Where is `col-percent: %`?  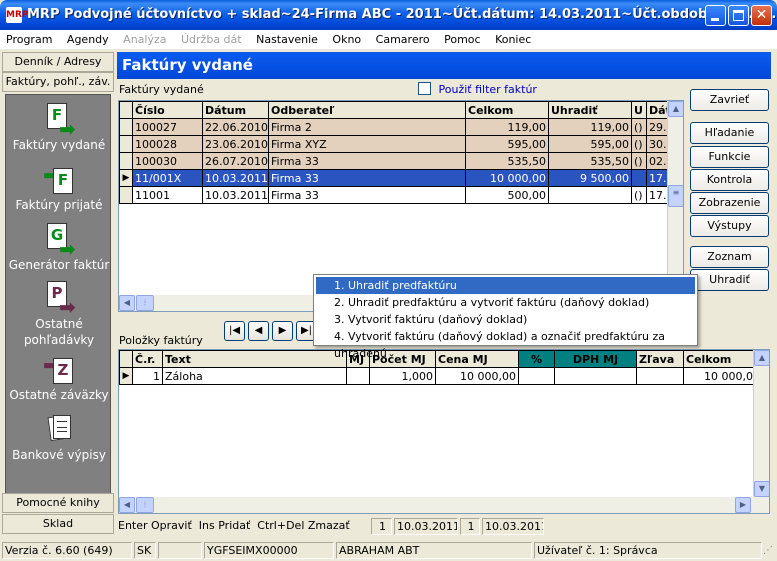
col-percent: % is located at coordinates (536, 359).